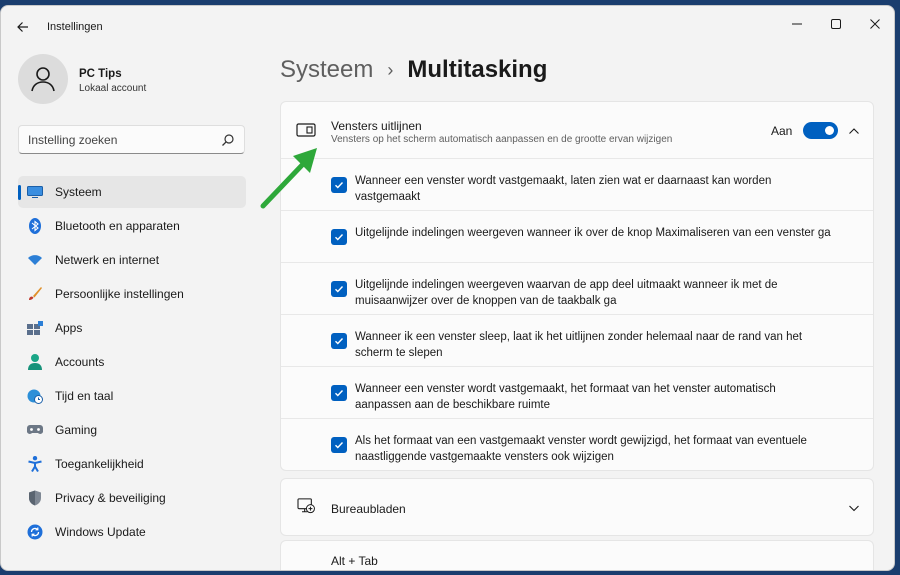 This screenshot has width=900, height=575. I want to click on shield-icon, so click(35, 498).